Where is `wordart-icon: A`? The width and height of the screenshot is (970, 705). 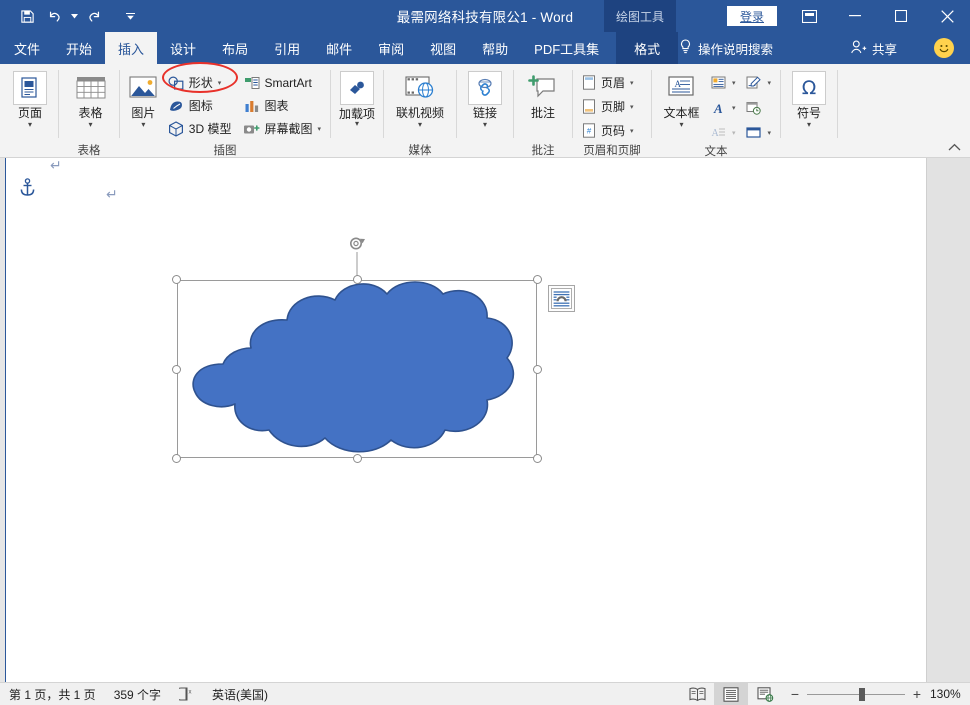
wordart-icon: A is located at coordinates (718, 107).